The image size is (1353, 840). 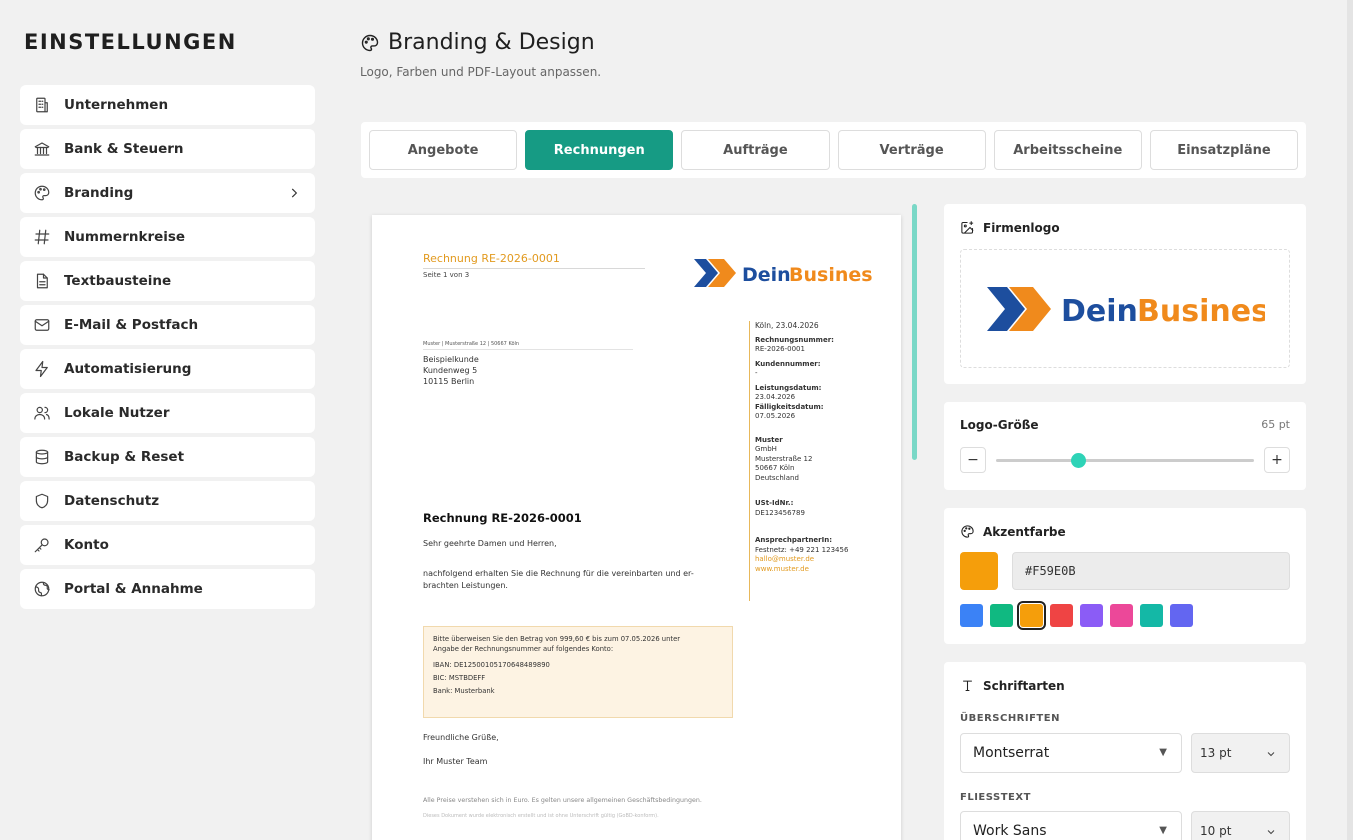 What do you see at coordinates (167, 457) in the screenshot?
I see `sidebar-item-backup-reset: Backup & Reset` at bounding box center [167, 457].